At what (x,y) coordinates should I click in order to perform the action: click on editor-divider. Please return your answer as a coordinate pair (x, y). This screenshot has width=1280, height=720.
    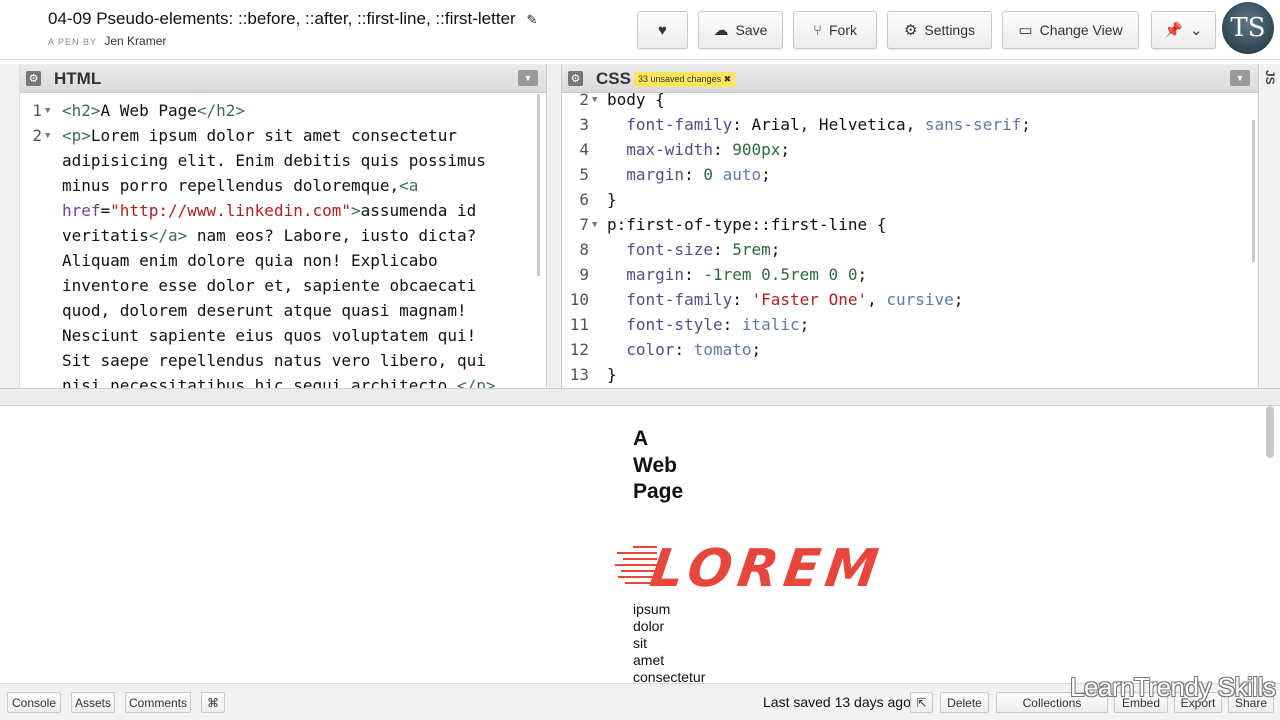
    Looking at the image, I should click on (554, 226).